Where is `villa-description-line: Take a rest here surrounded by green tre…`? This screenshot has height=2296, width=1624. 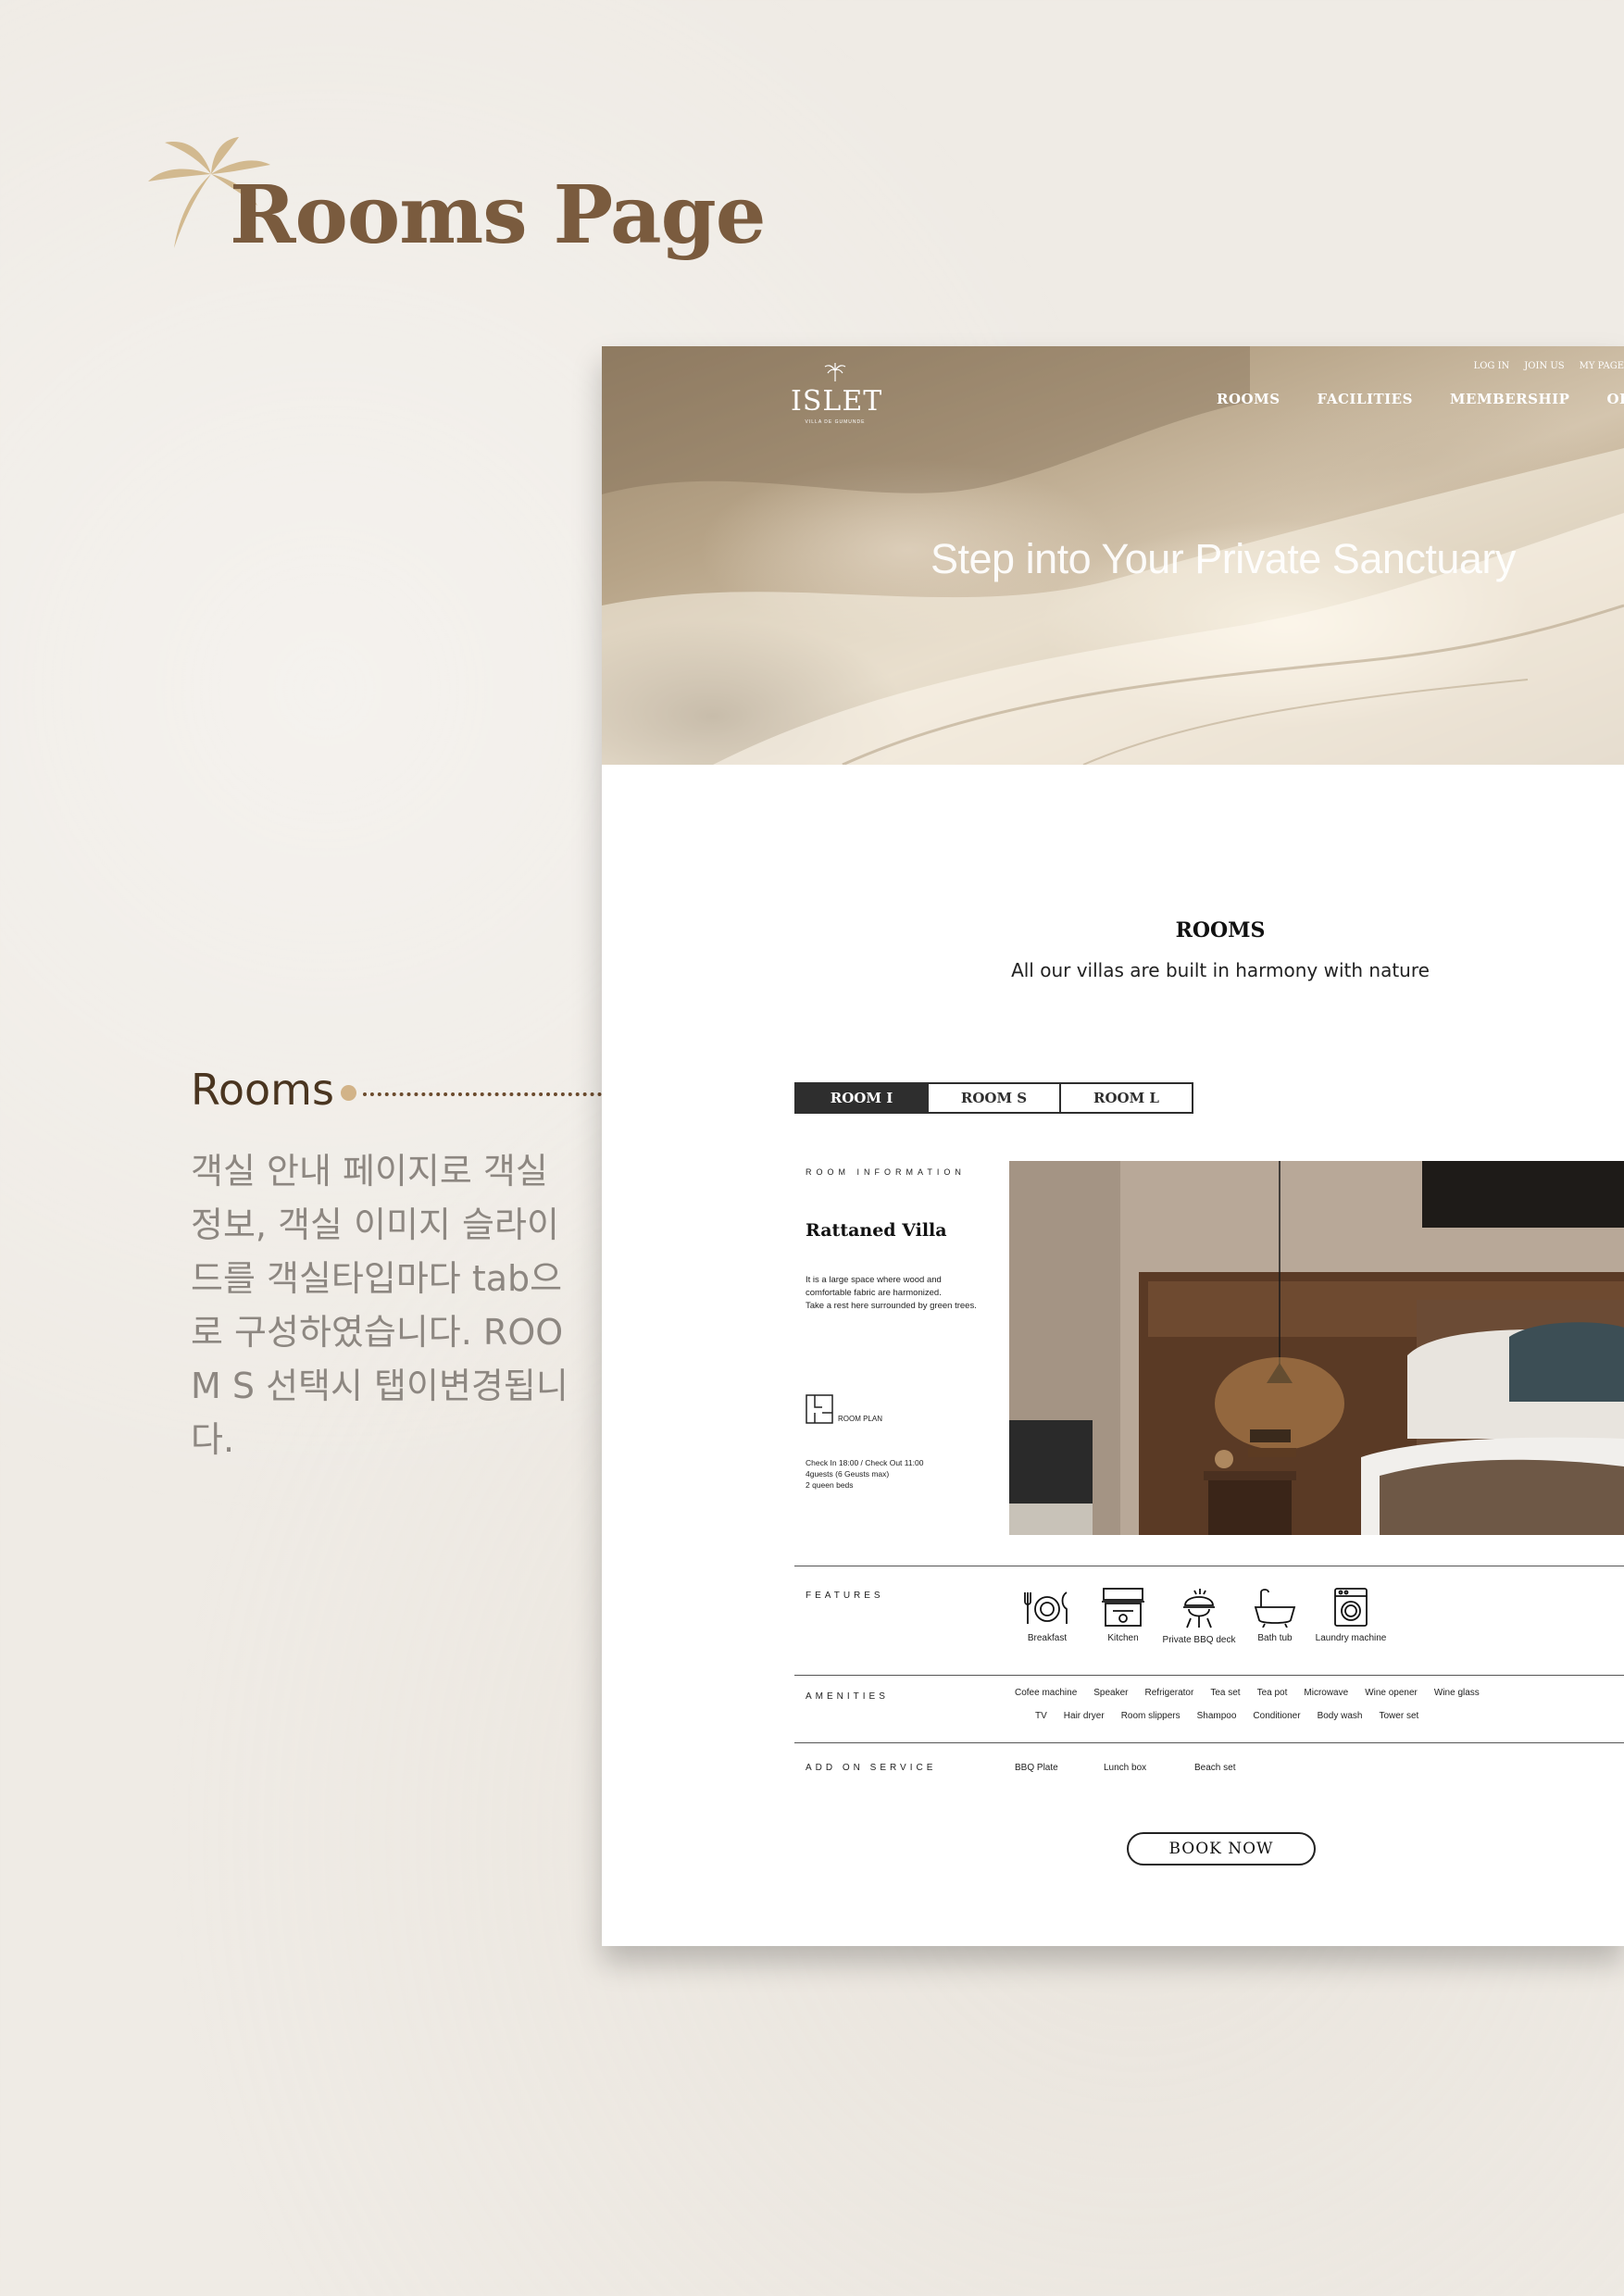 villa-description-line: Take a rest here surrounded by green tre… is located at coordinates (891, 1306).